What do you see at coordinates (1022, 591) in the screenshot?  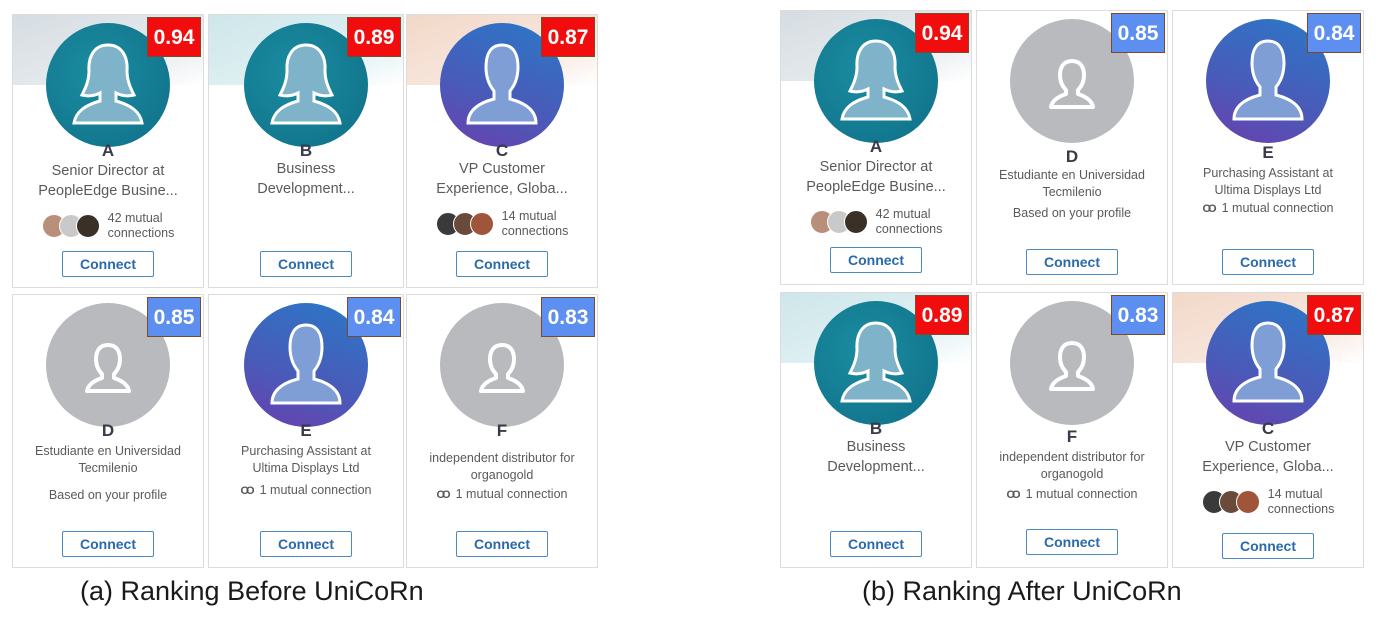 I see `caption-after: (b) Ranking After UniCoRn` at bounding box center [1022, 591].